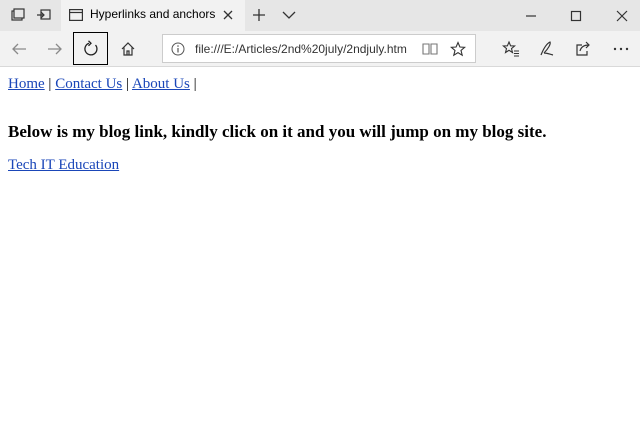 Image resolution: width=640 pixels, height=428 pixels. What do you see at coordinates (547, 49) in the screenshot?
I see `pen-icon` at bounding box center [547, 49].